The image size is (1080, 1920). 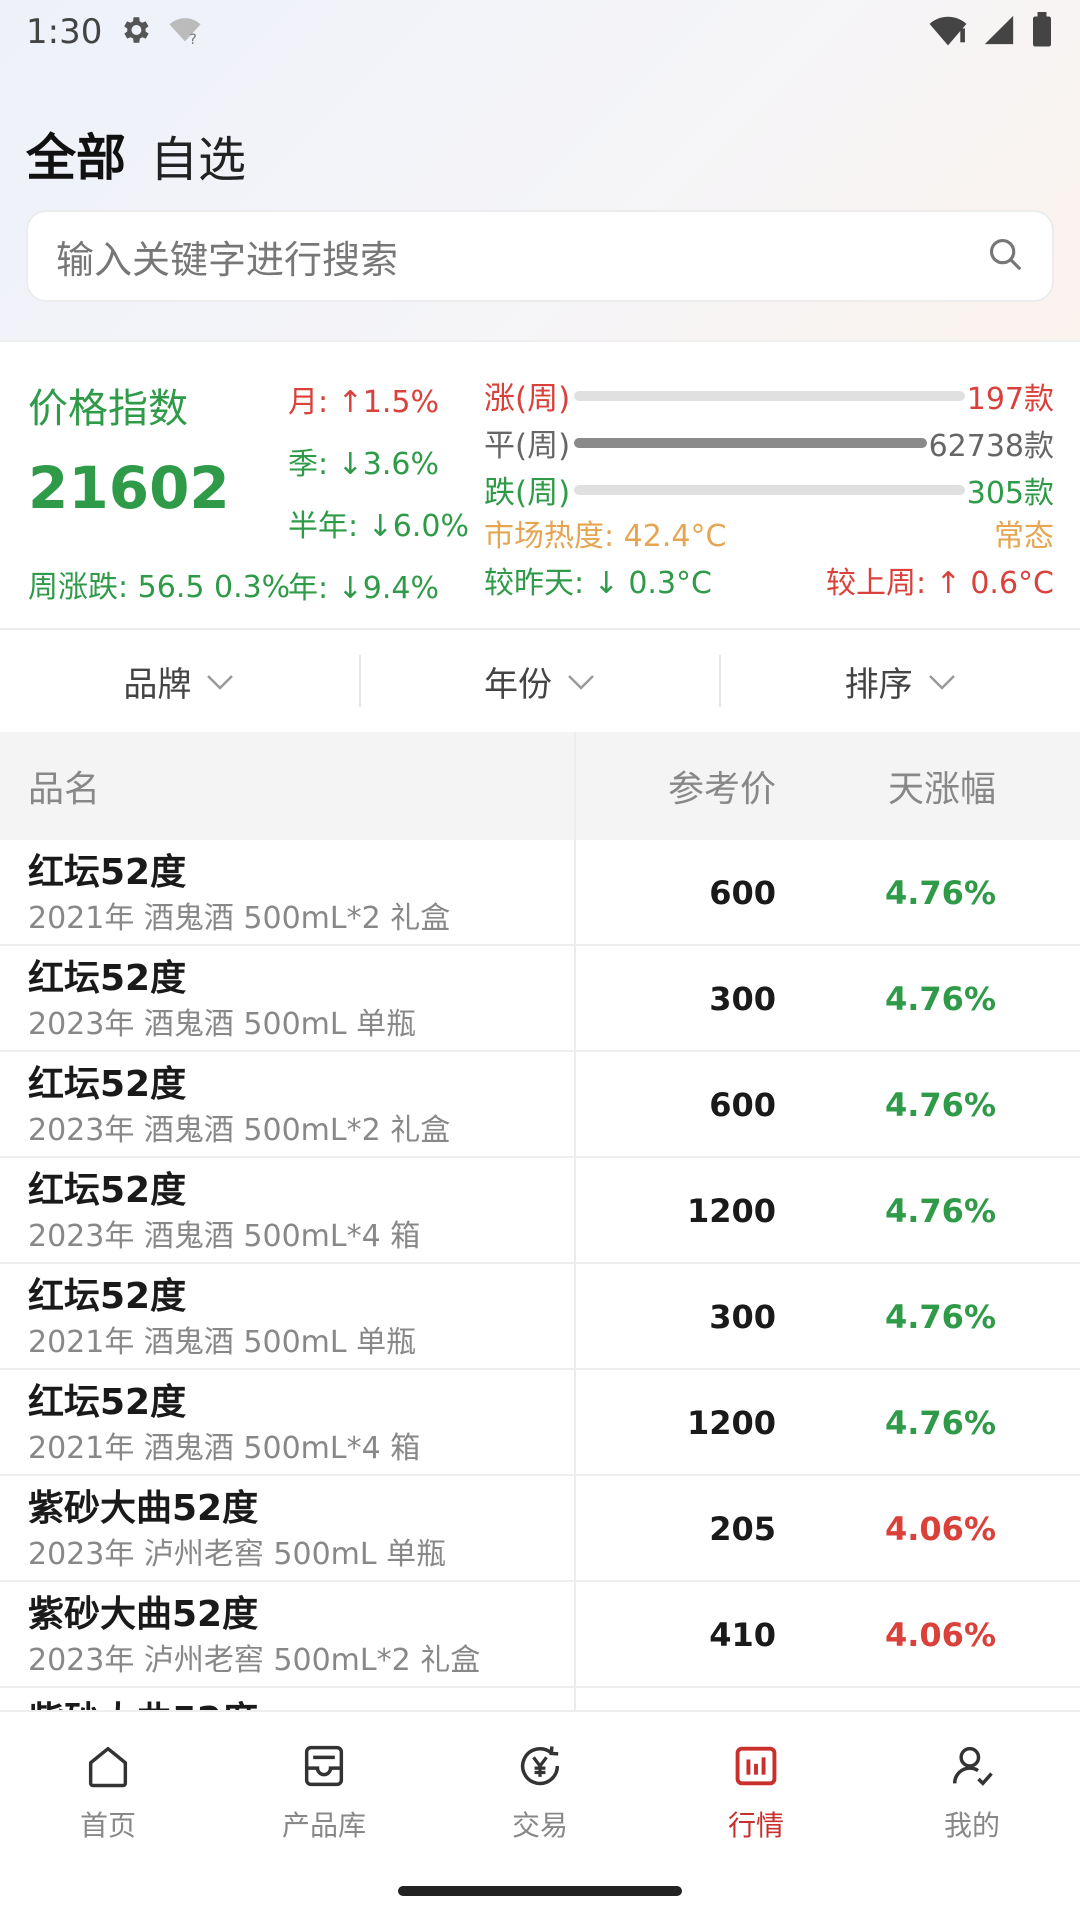 I want to click on filter-brand-label: 品牌, so click(x=157, y=684).